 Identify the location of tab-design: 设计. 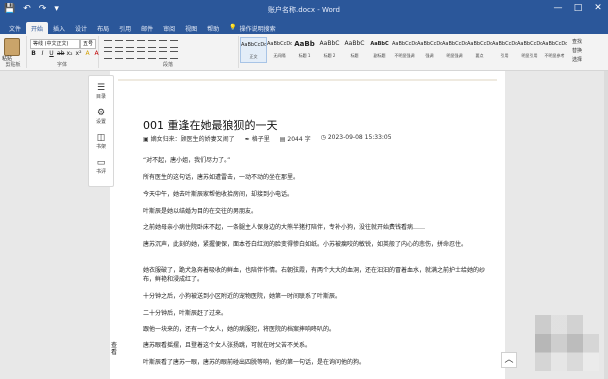
(81, 28).